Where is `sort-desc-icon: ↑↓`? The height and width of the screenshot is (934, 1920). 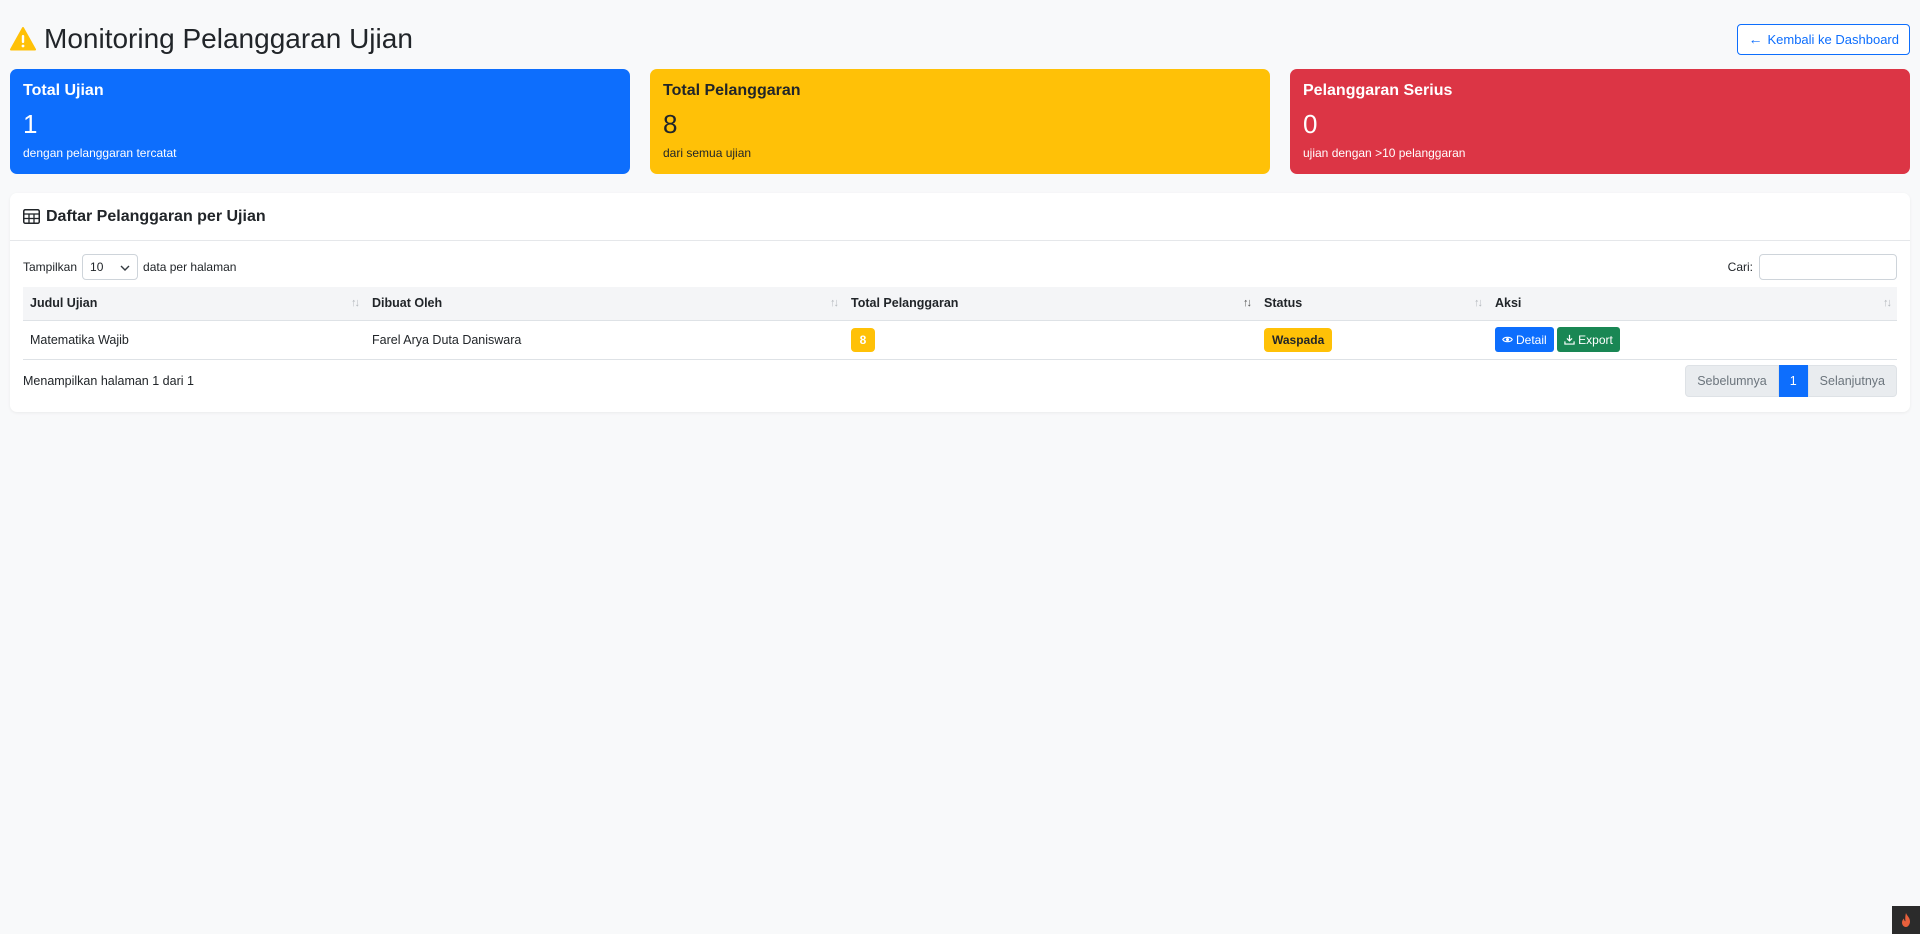
sort-desc-icon: ↑↓ is located at coordinates (1247, 303).